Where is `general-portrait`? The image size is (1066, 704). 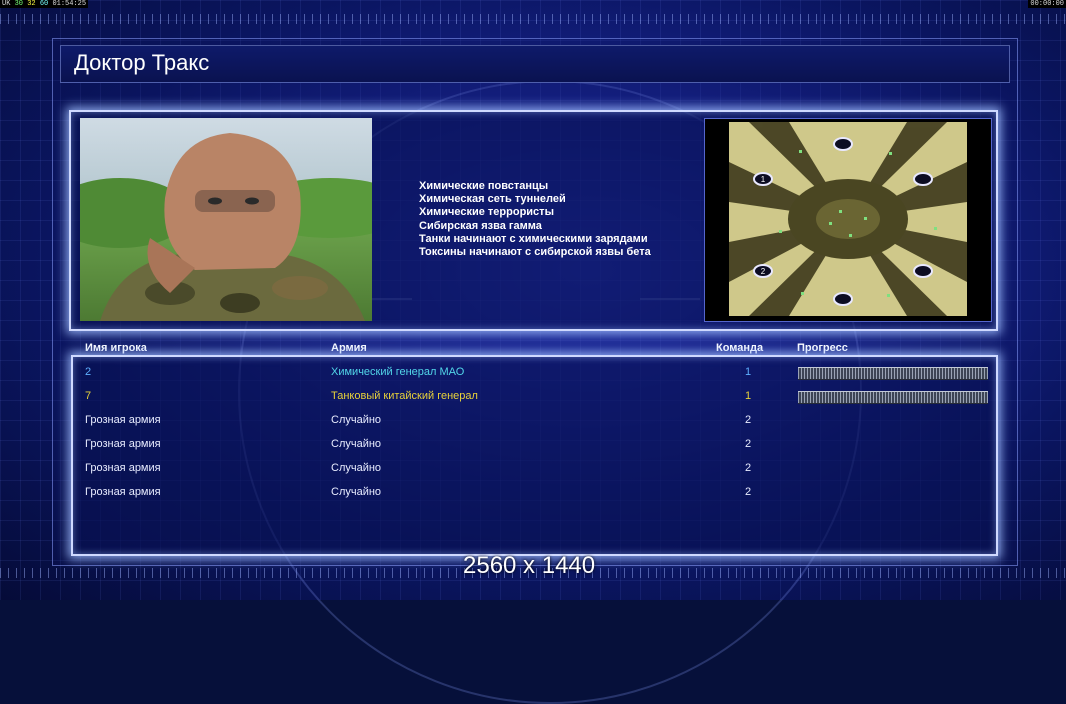
general-portrait is located at coordinates (226, 219).